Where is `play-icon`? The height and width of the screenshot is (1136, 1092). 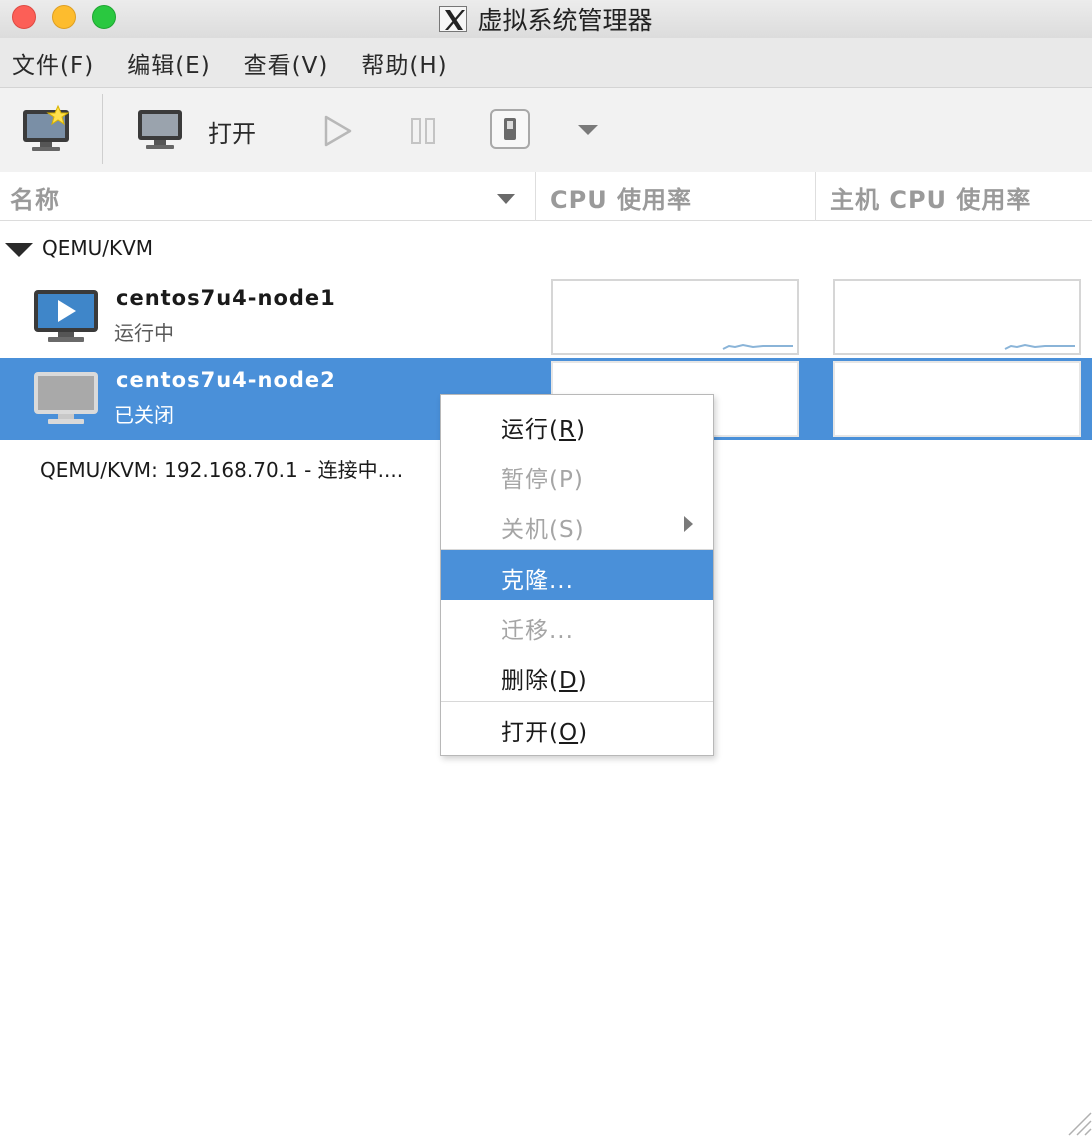 play-icon is located at coordinates (338, 131).